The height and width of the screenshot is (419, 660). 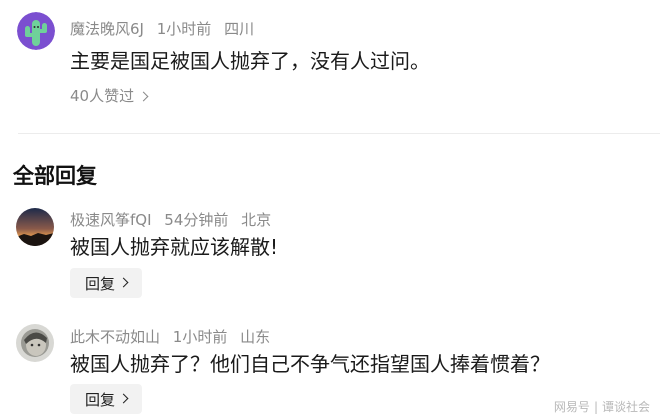 I want to click on watermark: 网易号 | 谭谈社会, so click(x=602, y=406).